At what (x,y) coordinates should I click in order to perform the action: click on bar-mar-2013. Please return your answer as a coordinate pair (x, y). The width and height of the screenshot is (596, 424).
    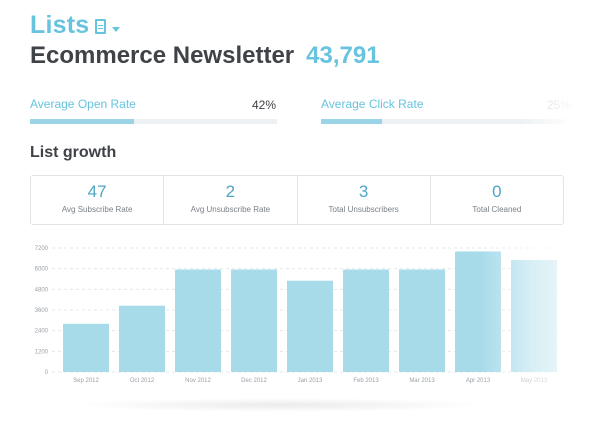
    Looking at the image, I should click on (422, 320).